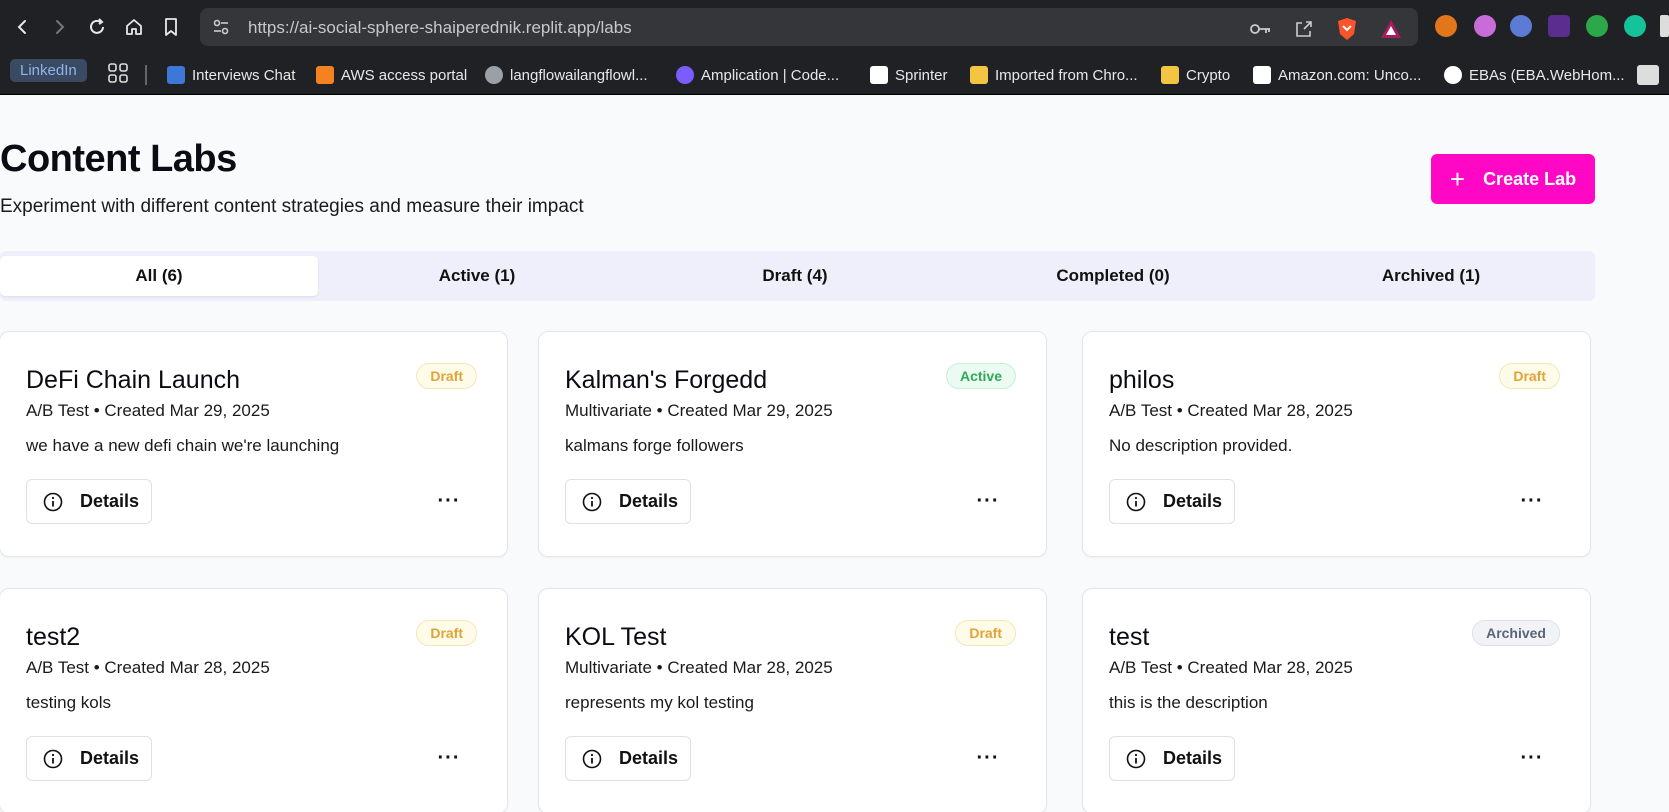  What do you see at coordinates (176, 75) in the screenshot?
I see `chat-icon` at bounding box center [176, 75].